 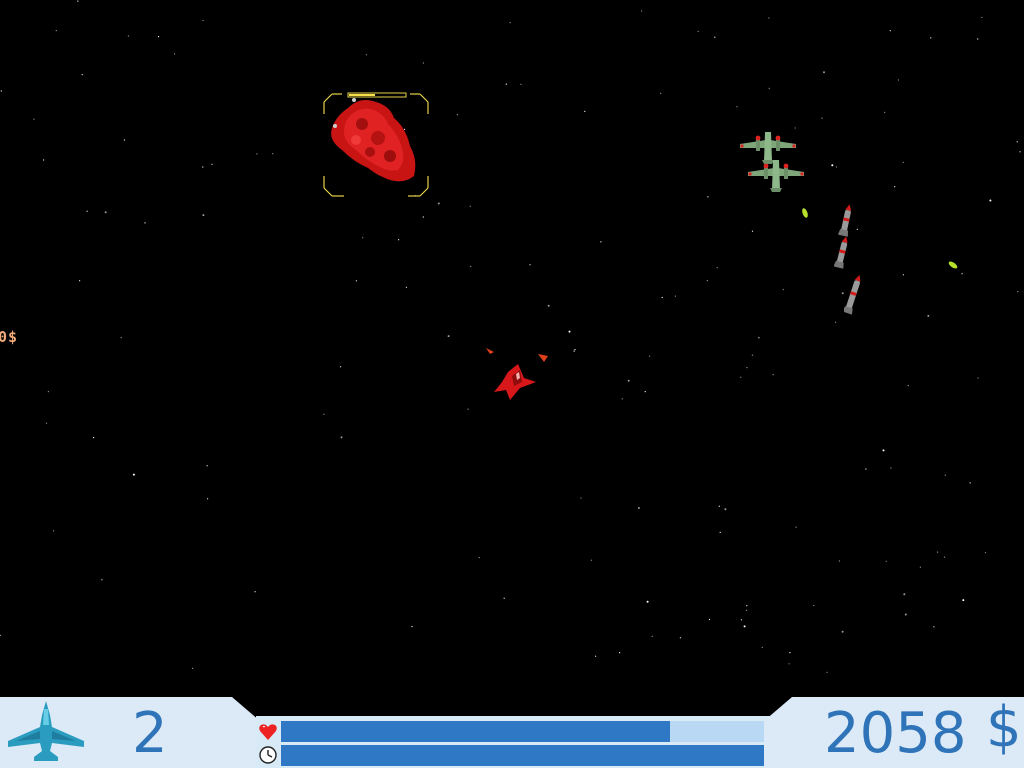 I want to click on money-counter: 2058, so click(x=895, y=733).